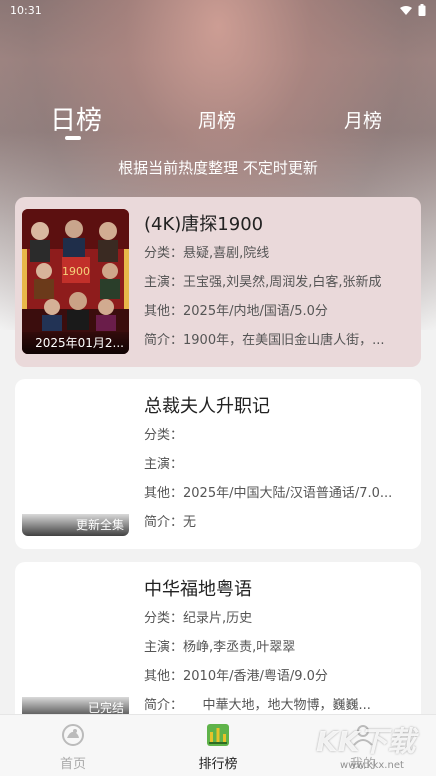 This screenshot has width=436, height=776. I want to click on wifi-icon, so click(406, 10).